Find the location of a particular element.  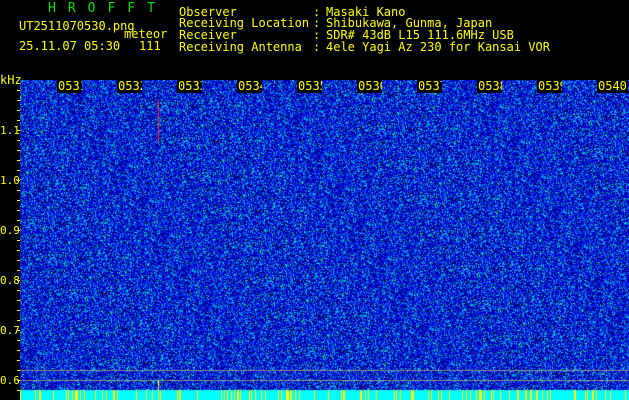

unit-label: kHz is located at coordinates (11, 80).